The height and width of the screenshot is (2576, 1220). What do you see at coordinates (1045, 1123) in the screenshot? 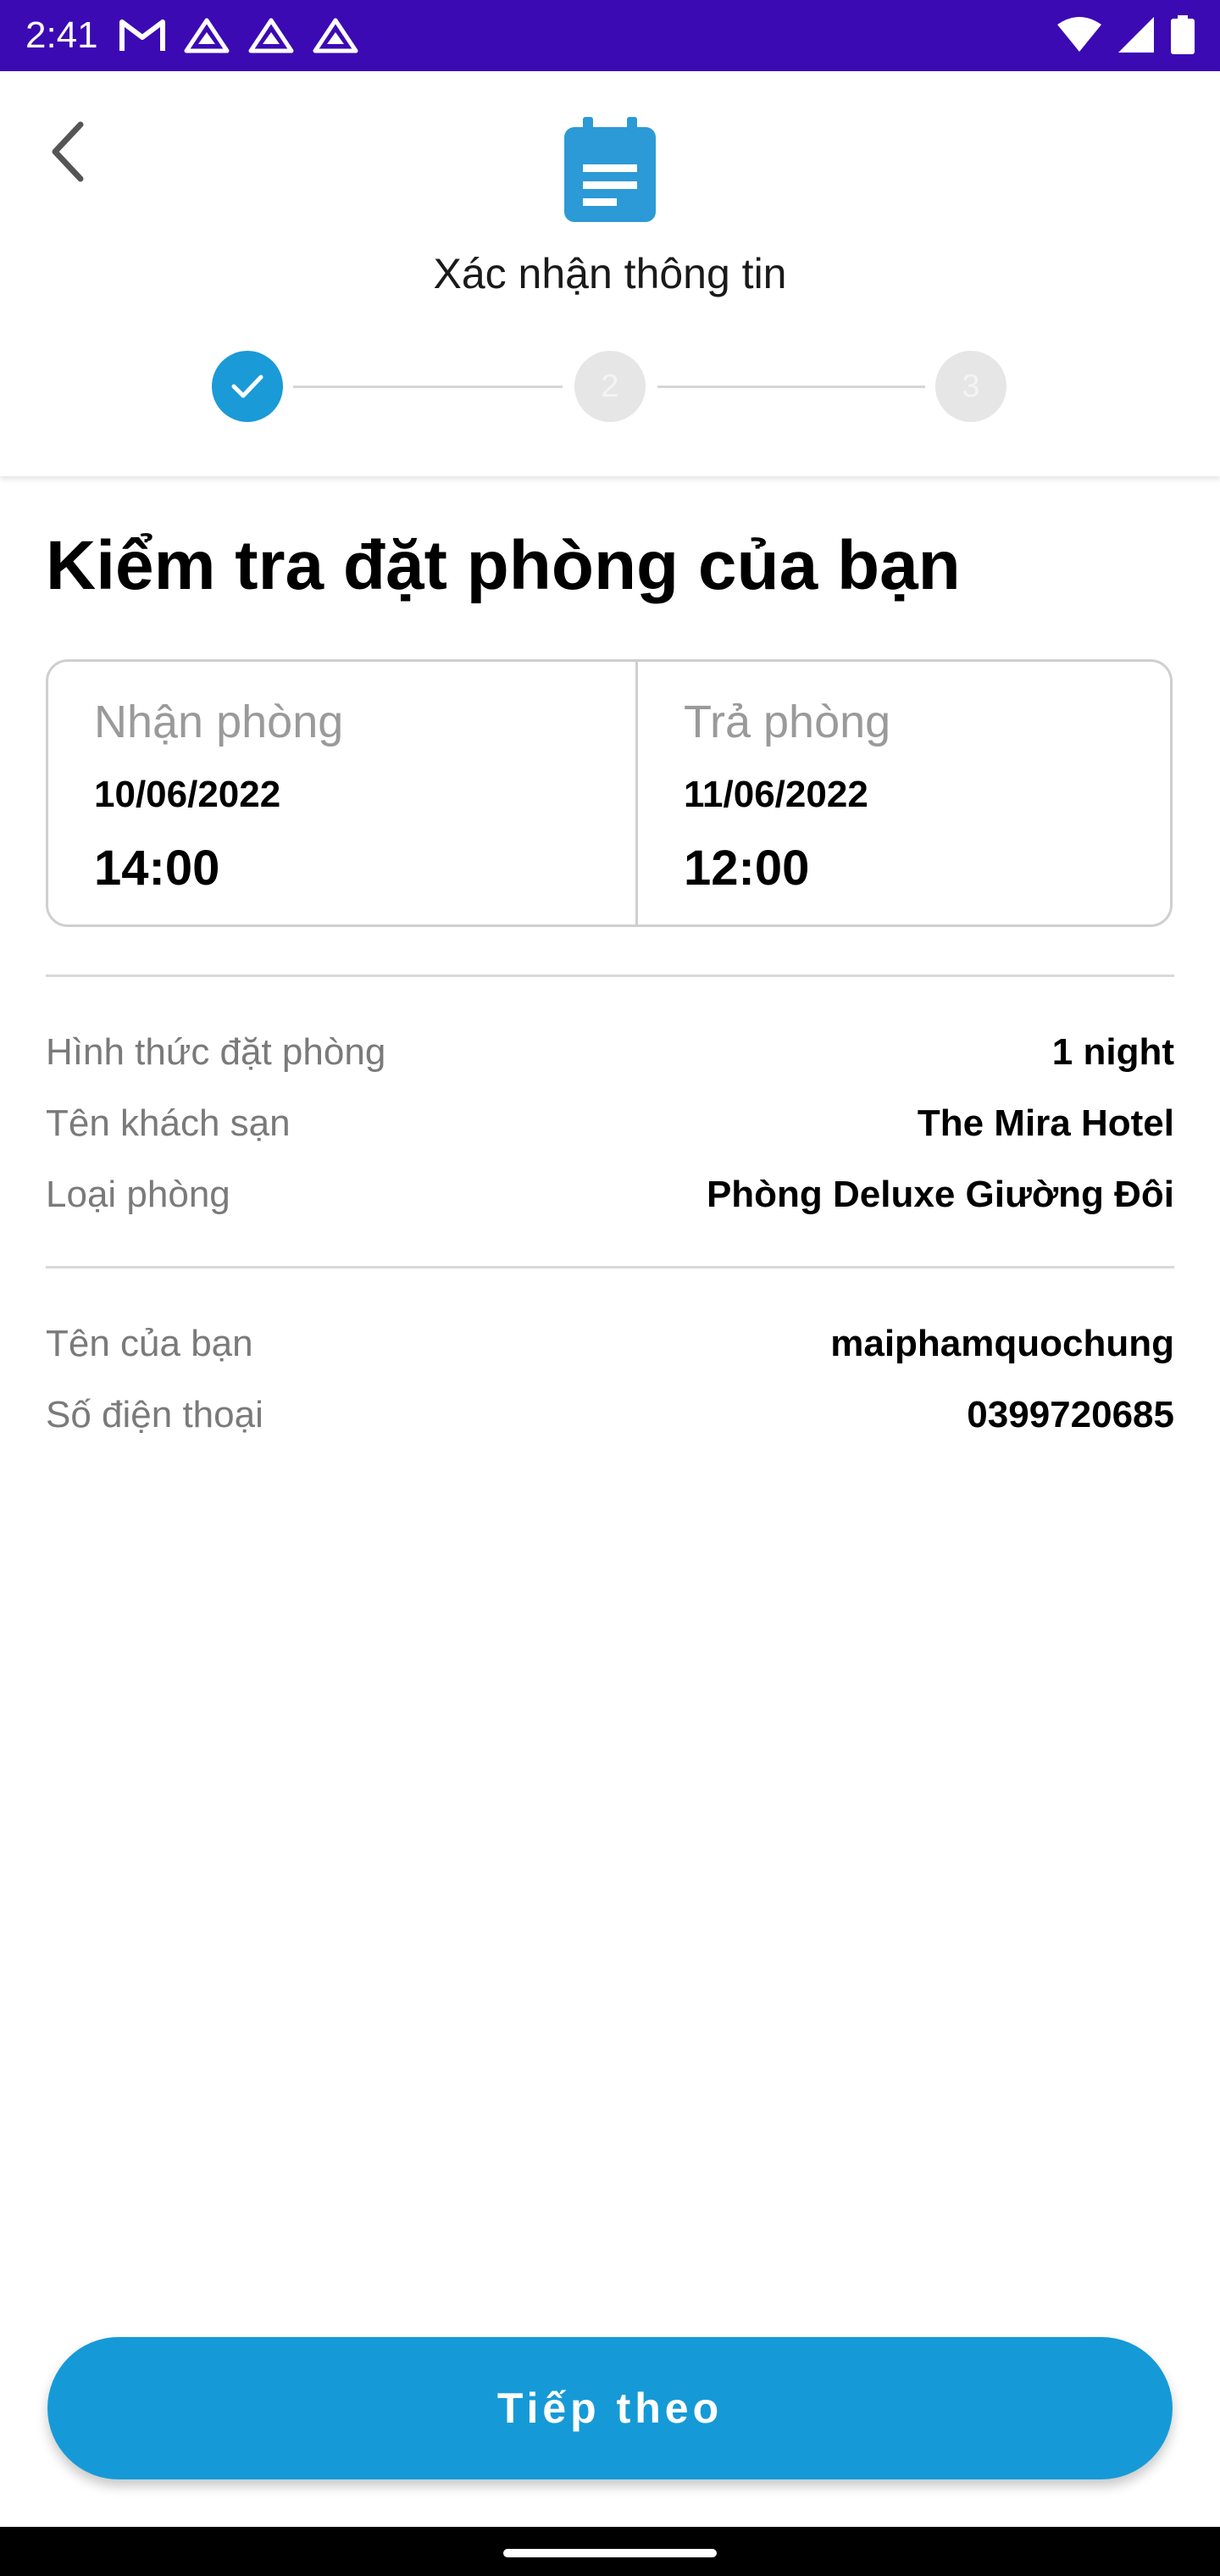
I see `info-value: The Mira Hotel` at bounding box center [1045, 1123].